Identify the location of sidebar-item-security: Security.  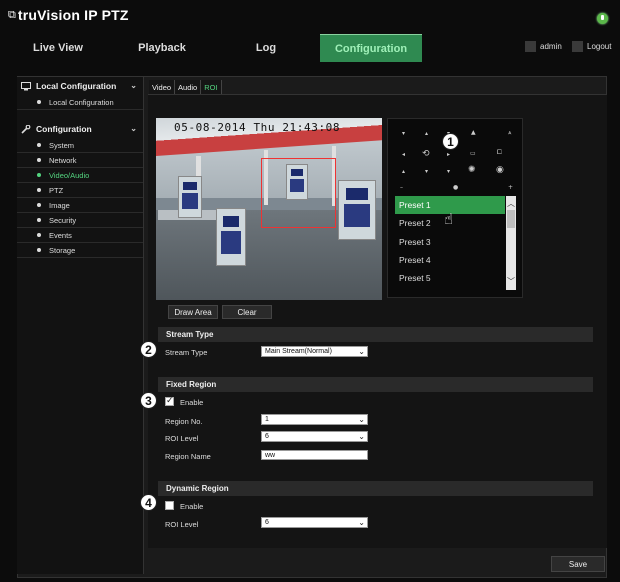
(80, 220).